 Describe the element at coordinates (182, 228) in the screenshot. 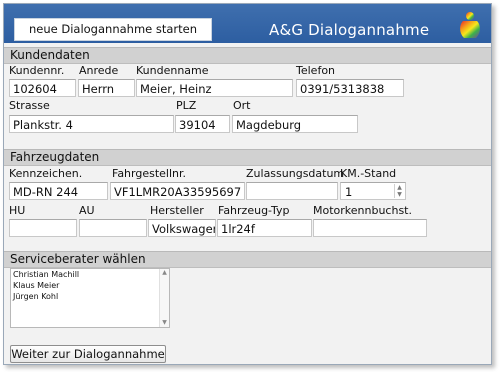

I see `hersteller-field: Volkswagen` at that location.